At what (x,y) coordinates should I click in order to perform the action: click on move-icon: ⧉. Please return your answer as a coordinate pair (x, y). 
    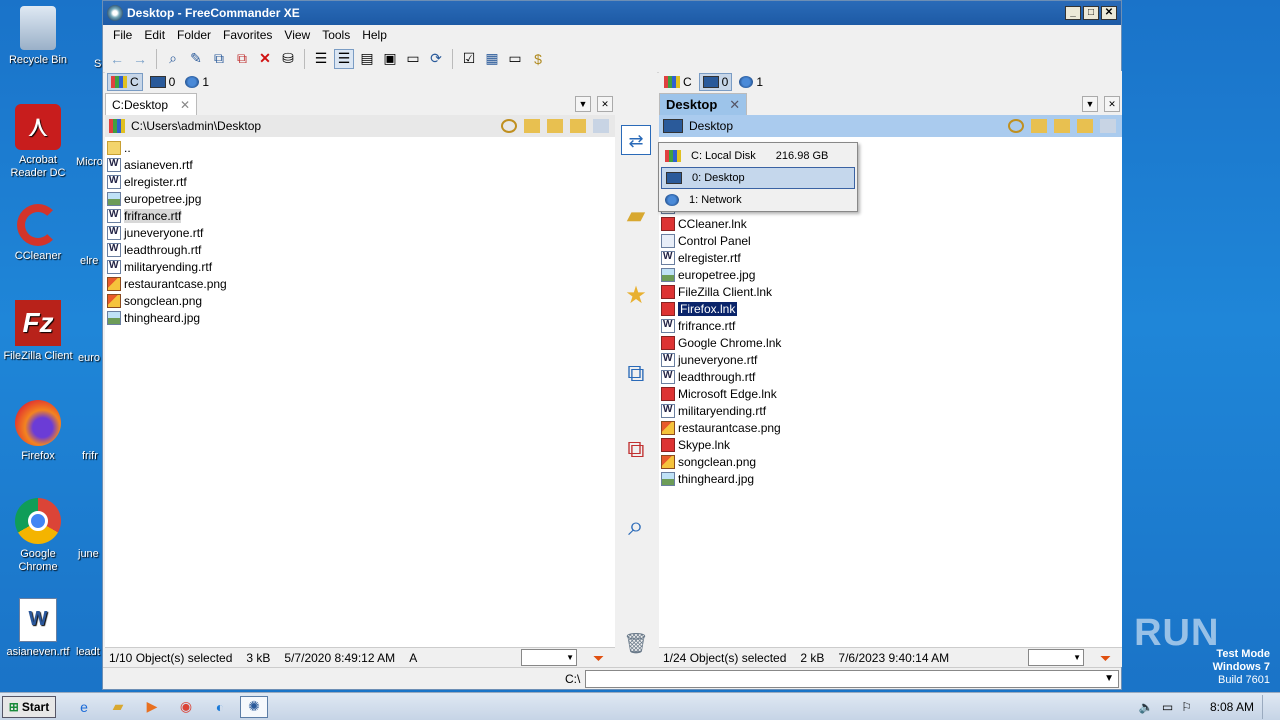
    Looking at the image, I should click on (242, 59).